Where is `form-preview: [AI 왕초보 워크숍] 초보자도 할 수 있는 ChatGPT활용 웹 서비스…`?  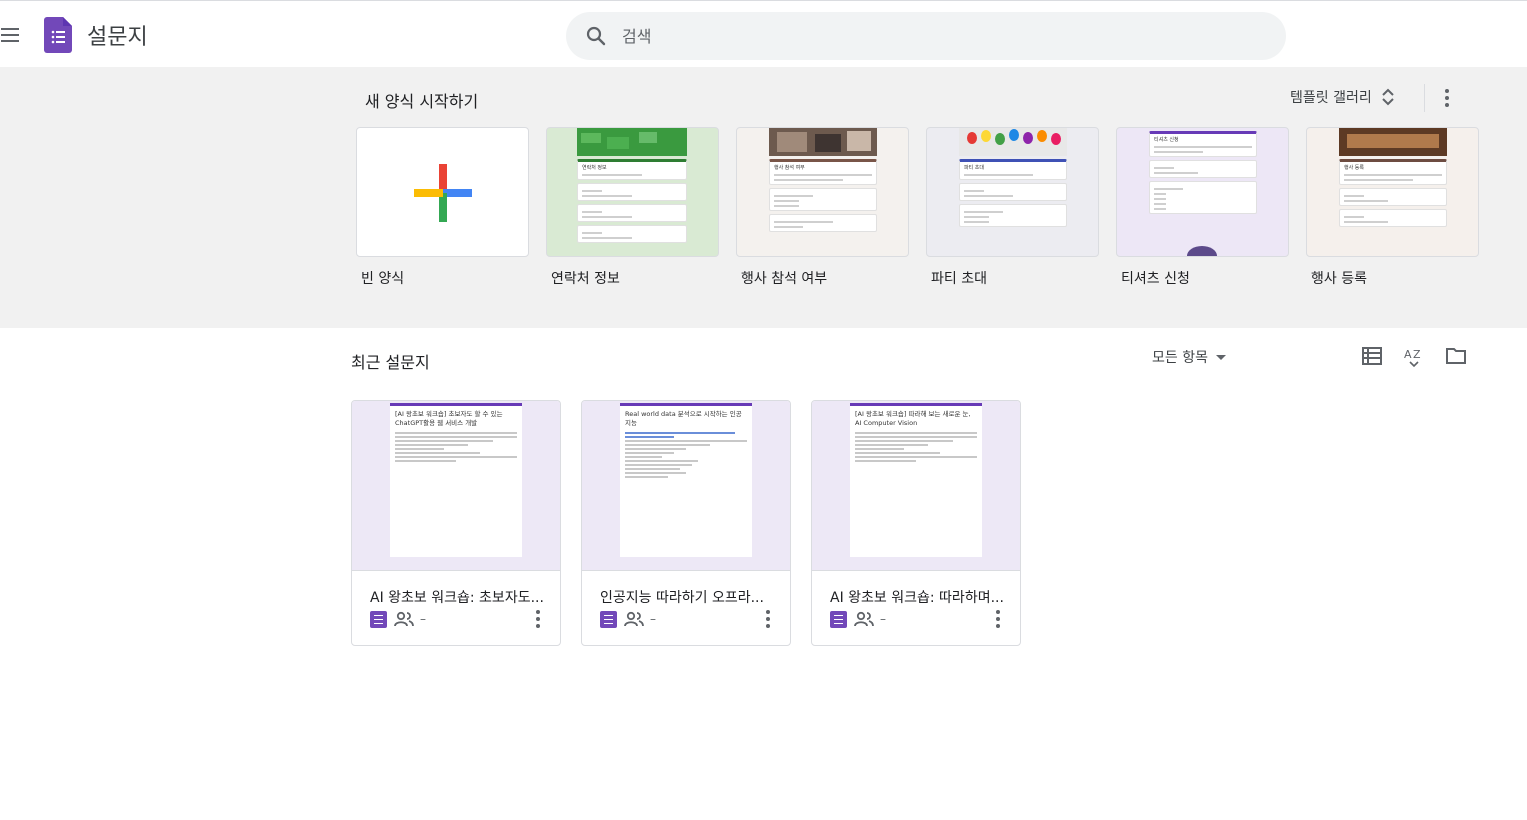
form-preview: [AI 왕초보 워크숍] 초보자도 할 수 있는 ChatGPT활용 웹 서비스… is located at coordinates (456, 486).